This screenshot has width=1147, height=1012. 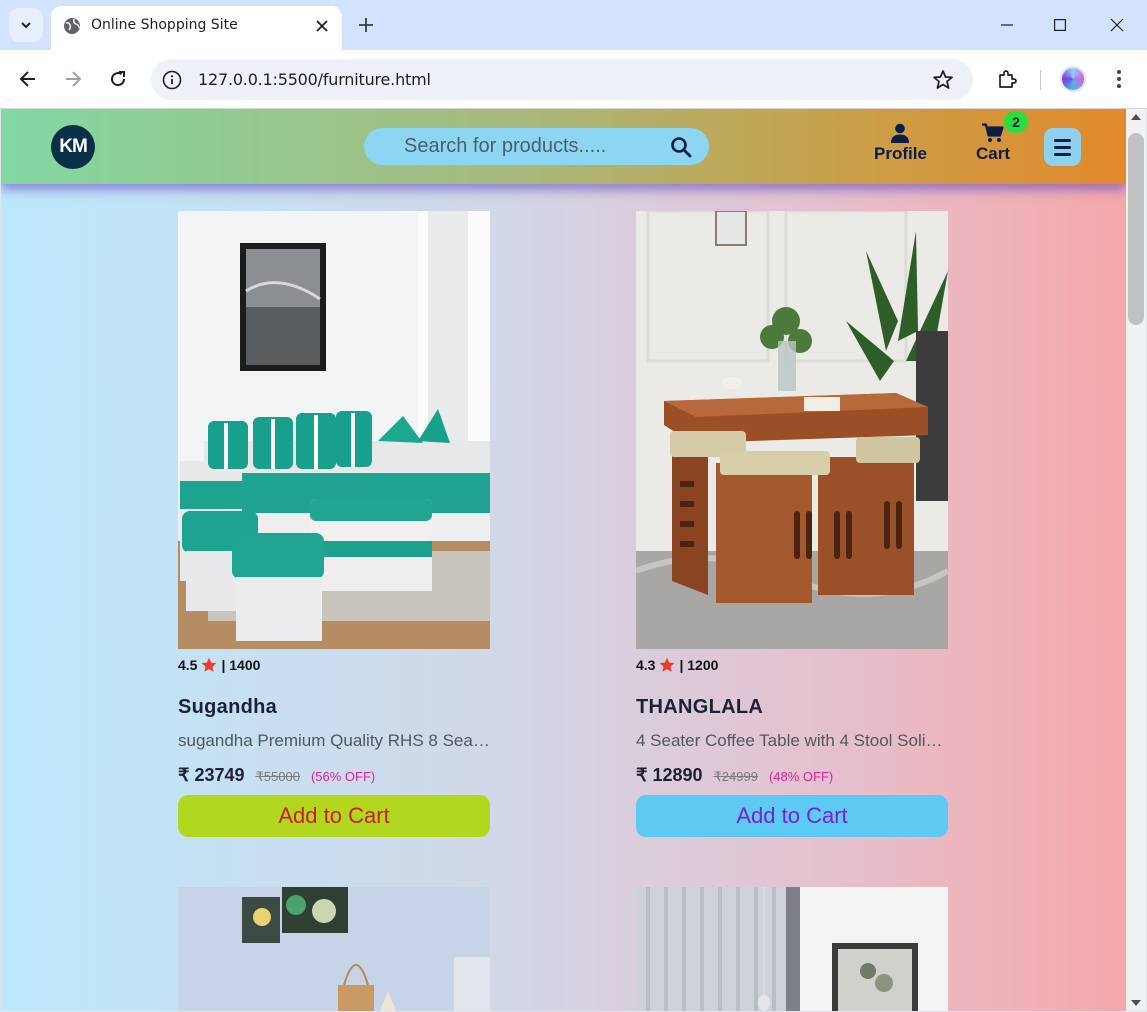 What do you see at coordinates (669, 775) in the screenshot?
I see `product-price: ₹ 12890` at bounding box center [669, 775].